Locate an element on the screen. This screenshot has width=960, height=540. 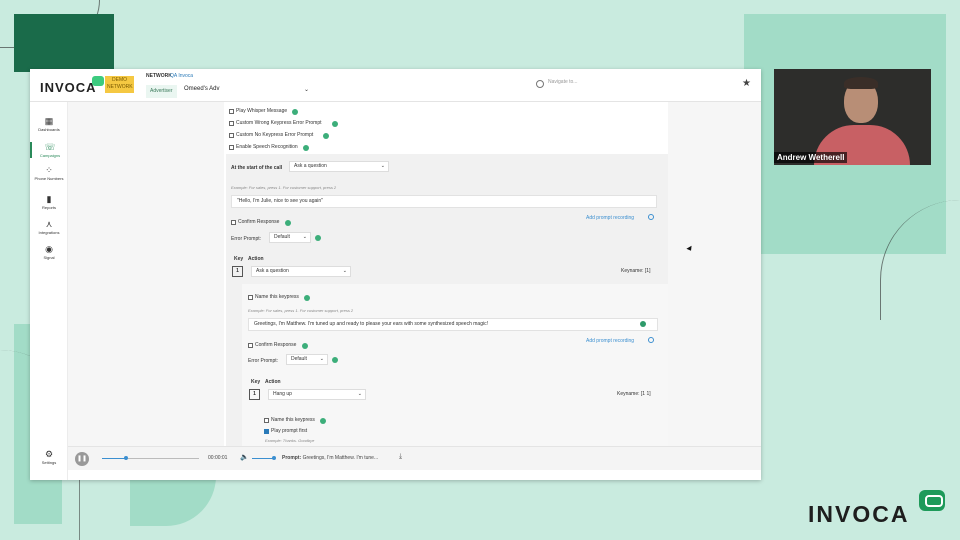
whisper-label: Play Whisper Message is located at coordinates (262, 111).